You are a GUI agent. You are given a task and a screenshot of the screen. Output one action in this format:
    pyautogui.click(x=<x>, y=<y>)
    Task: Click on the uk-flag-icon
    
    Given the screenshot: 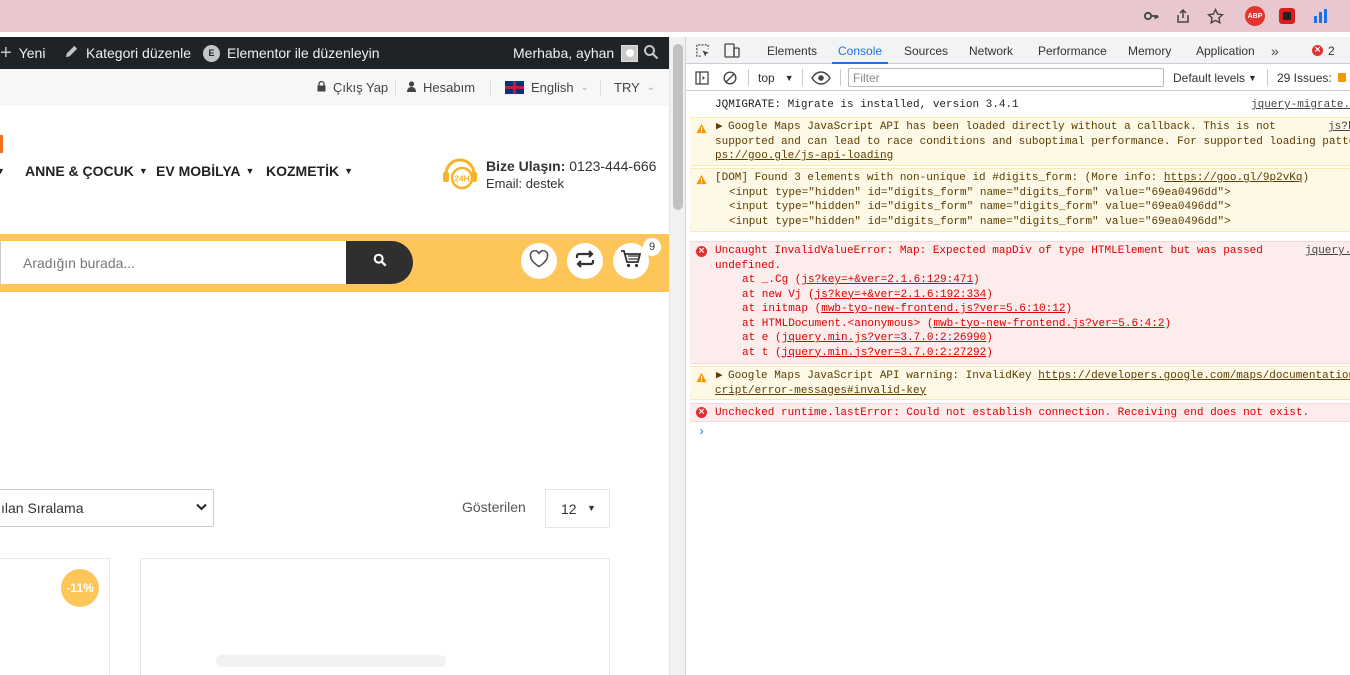 What is the action you would take?
    pyautogui.click(x=514, y=87)
    